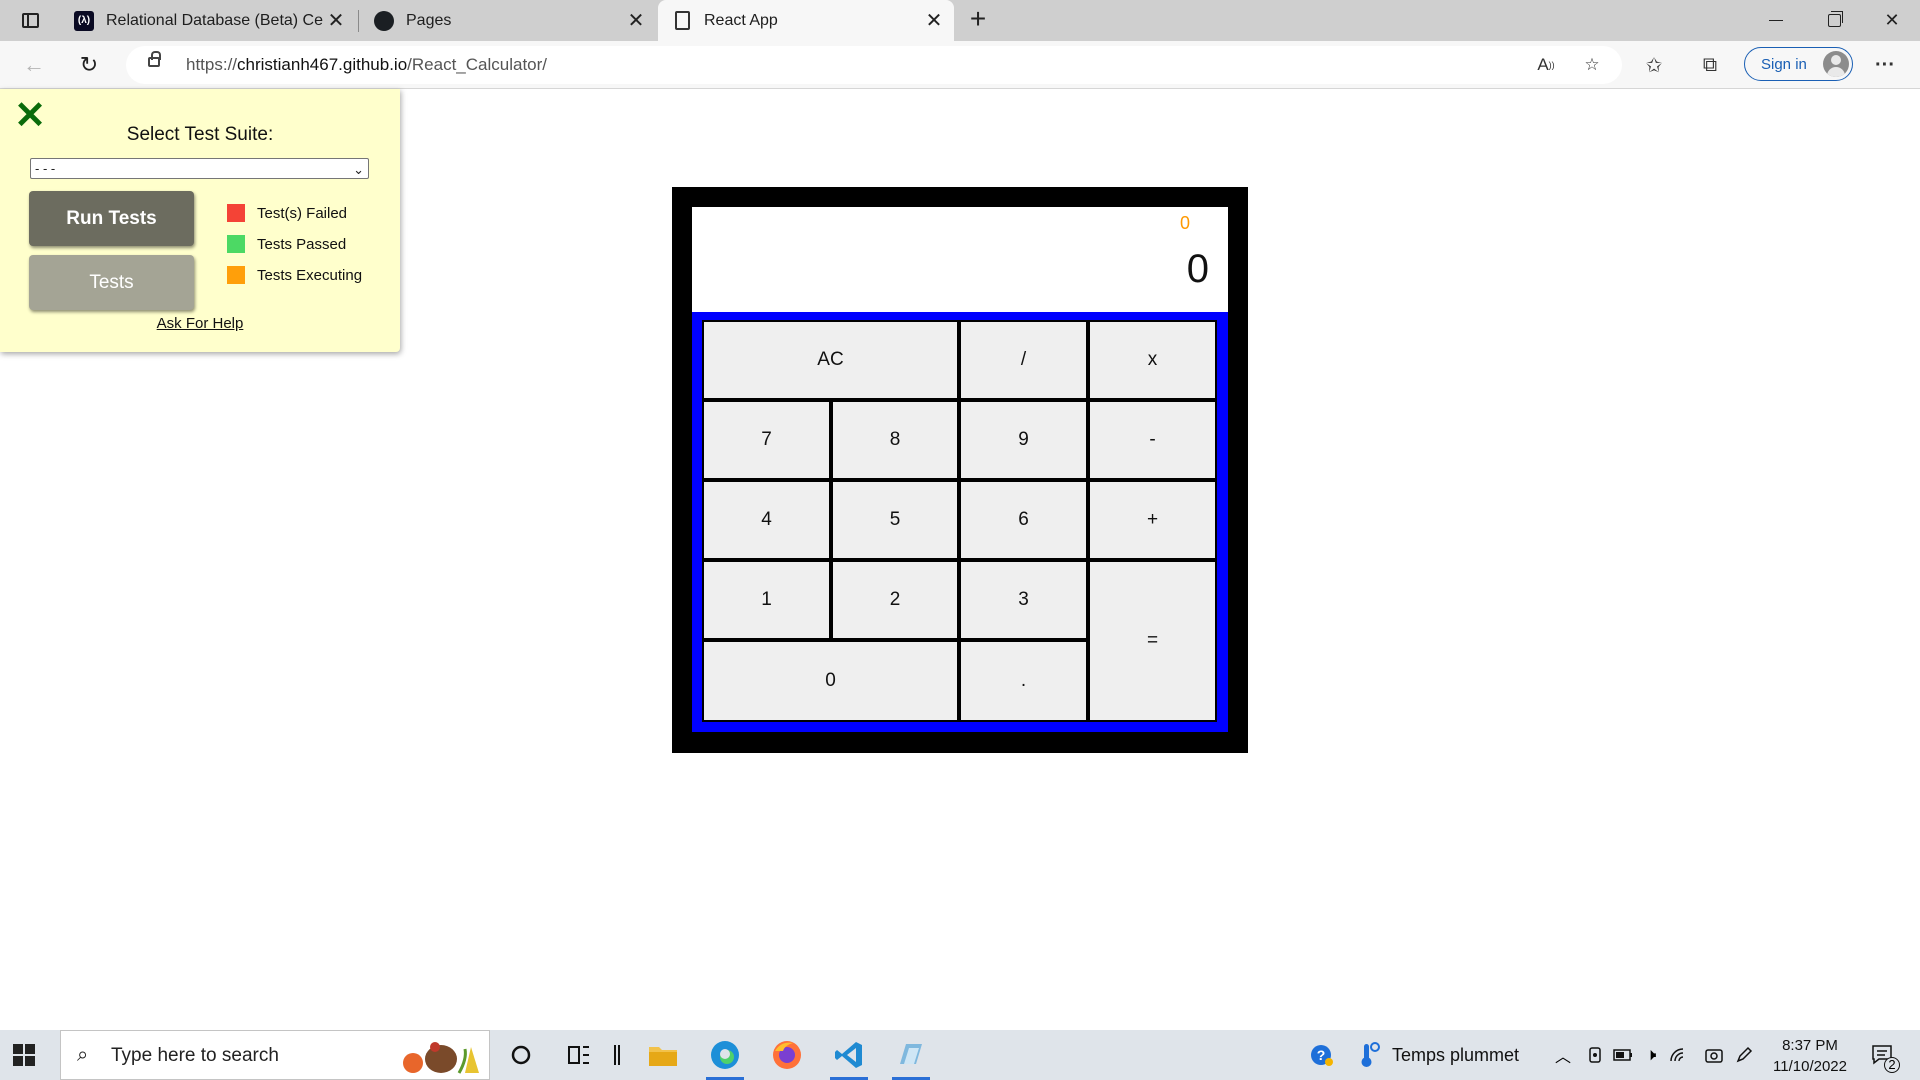 This screenshot has width=1920, height=1080. What do you see at coordinates (302, 244) in the screenshot?
I see `legend-label: Tests Passed` at bounding box center [302, 244].